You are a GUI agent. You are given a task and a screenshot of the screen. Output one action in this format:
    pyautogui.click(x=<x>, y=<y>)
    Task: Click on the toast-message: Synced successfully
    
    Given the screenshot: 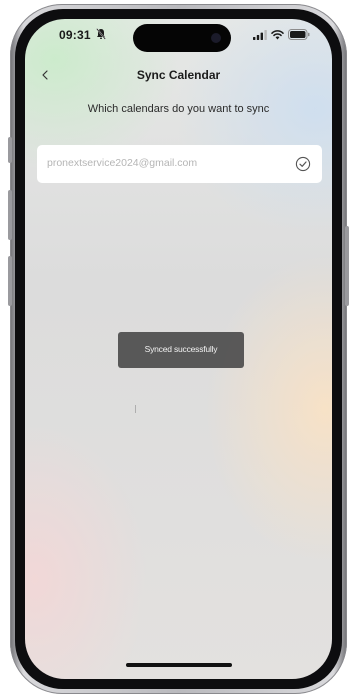 What is the action you would take?
    pyautogui.click(x=181, y=349)
    